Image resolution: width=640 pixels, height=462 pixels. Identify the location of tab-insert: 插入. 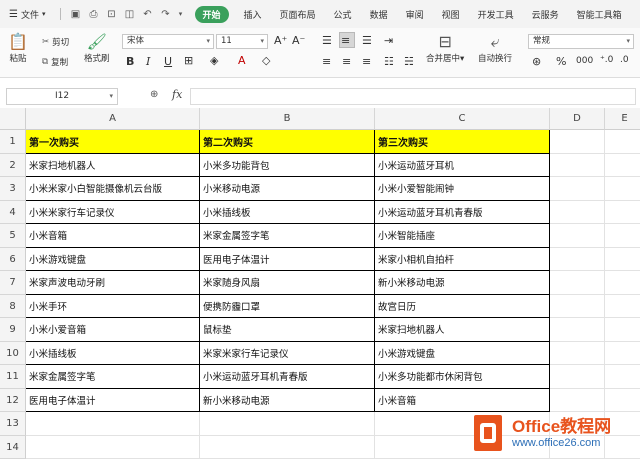
(253, 14).